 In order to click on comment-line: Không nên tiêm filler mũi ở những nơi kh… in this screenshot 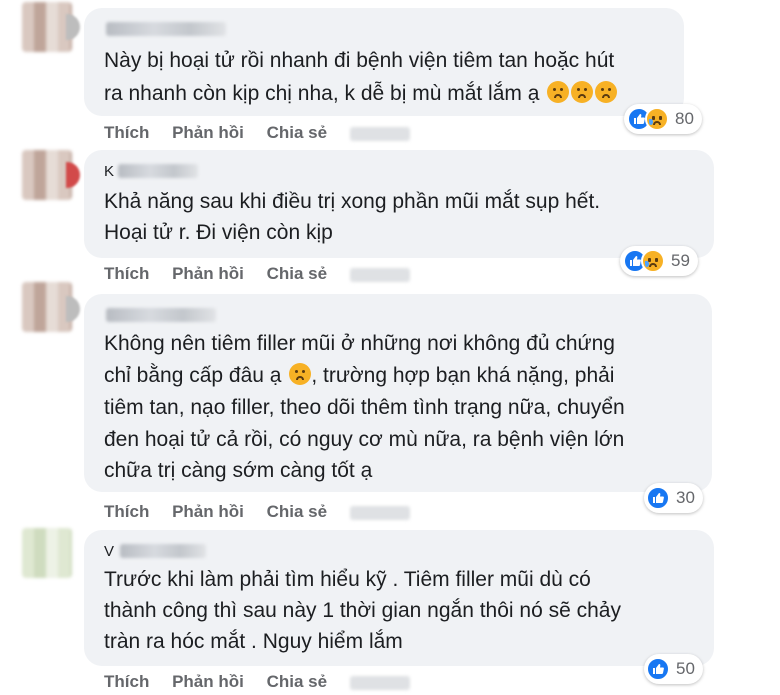, I will do `click(359, 343)`.